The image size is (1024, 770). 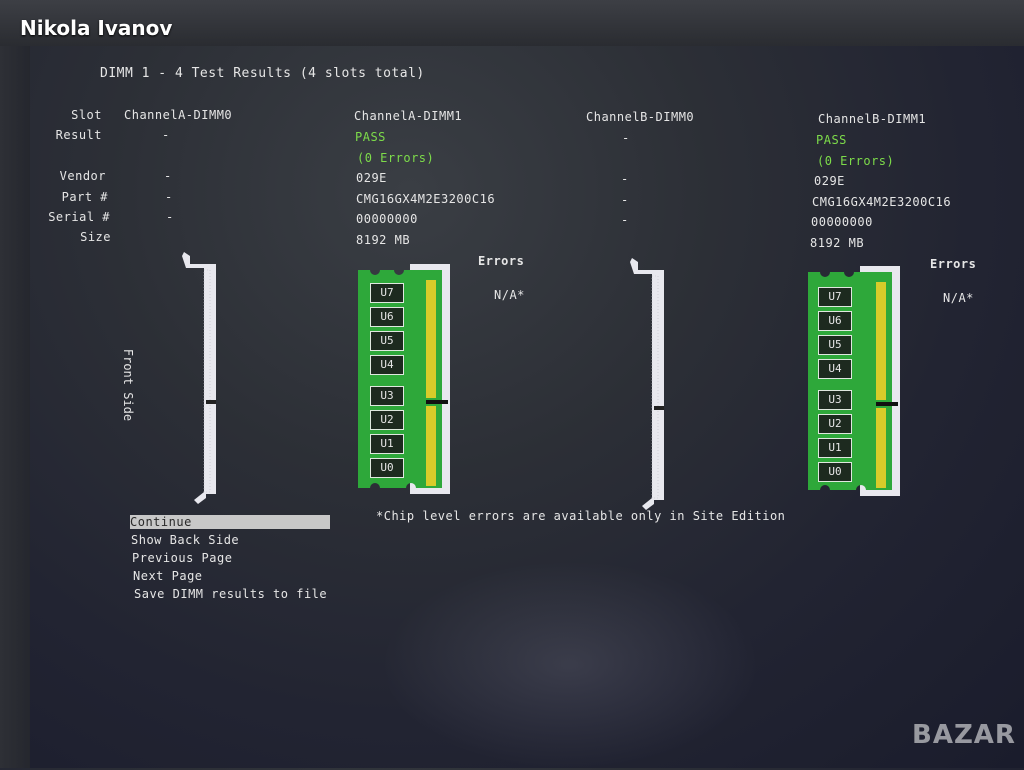 What do you see at coordinates (170, 217) in the screenshot?
I see `dimm0-serial: -` at bounding box center [170, 217].